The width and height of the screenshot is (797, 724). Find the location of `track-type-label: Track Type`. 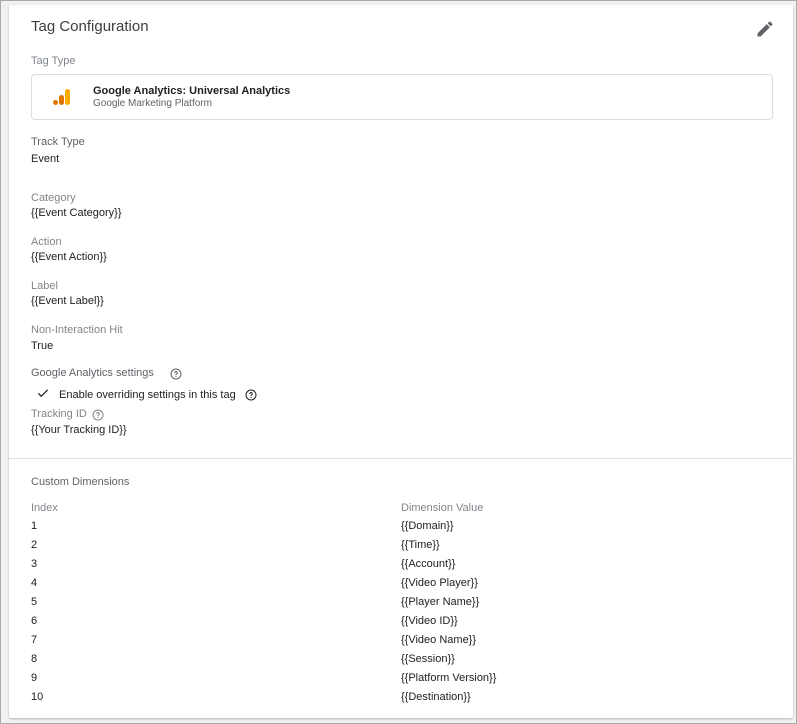

track-type-label: Track Type is located at coordinates (58, 142).